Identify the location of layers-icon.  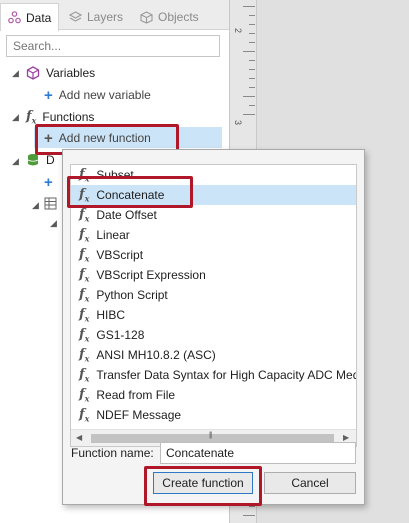
(75, 16).